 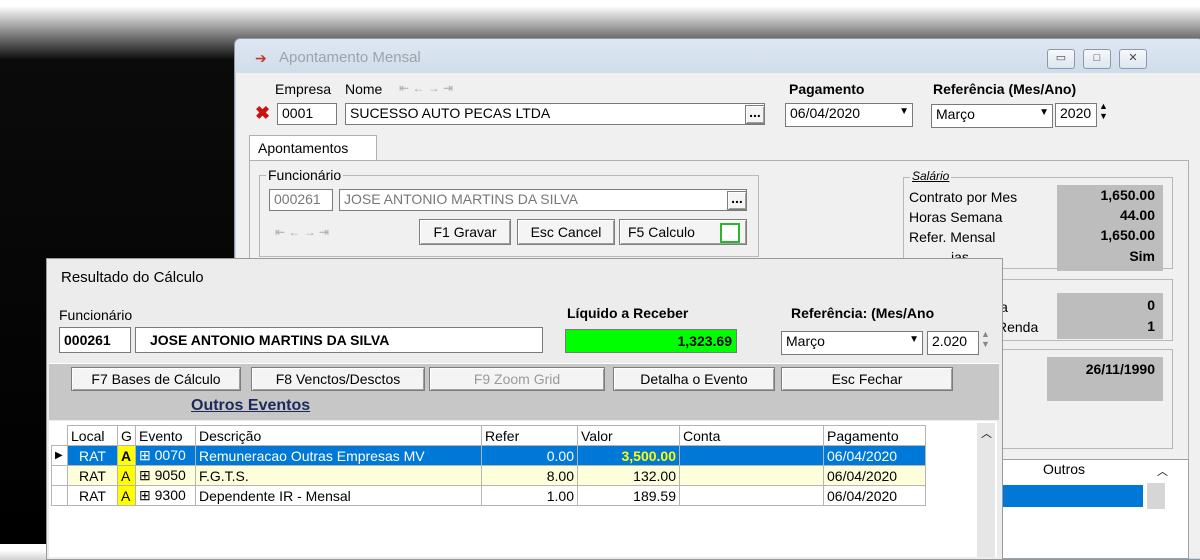 I want to click on cell-valor: 189.59, so click(x=628, y=495).